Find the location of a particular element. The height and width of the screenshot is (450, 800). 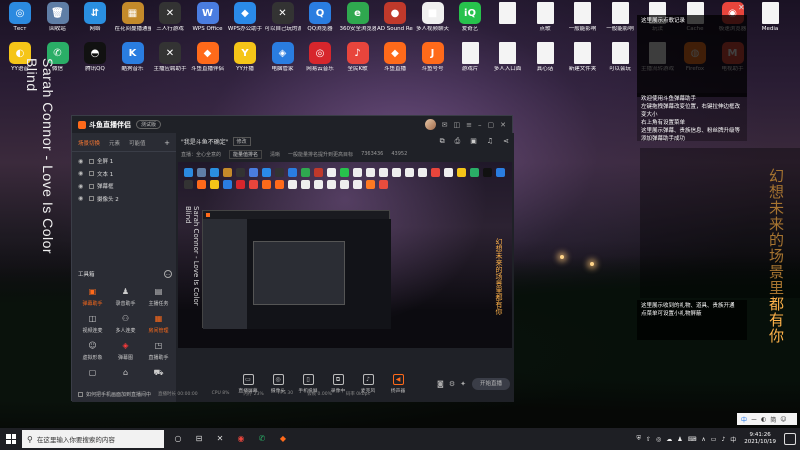

skin-icon: ◫ is located at coordinates (457, 125).